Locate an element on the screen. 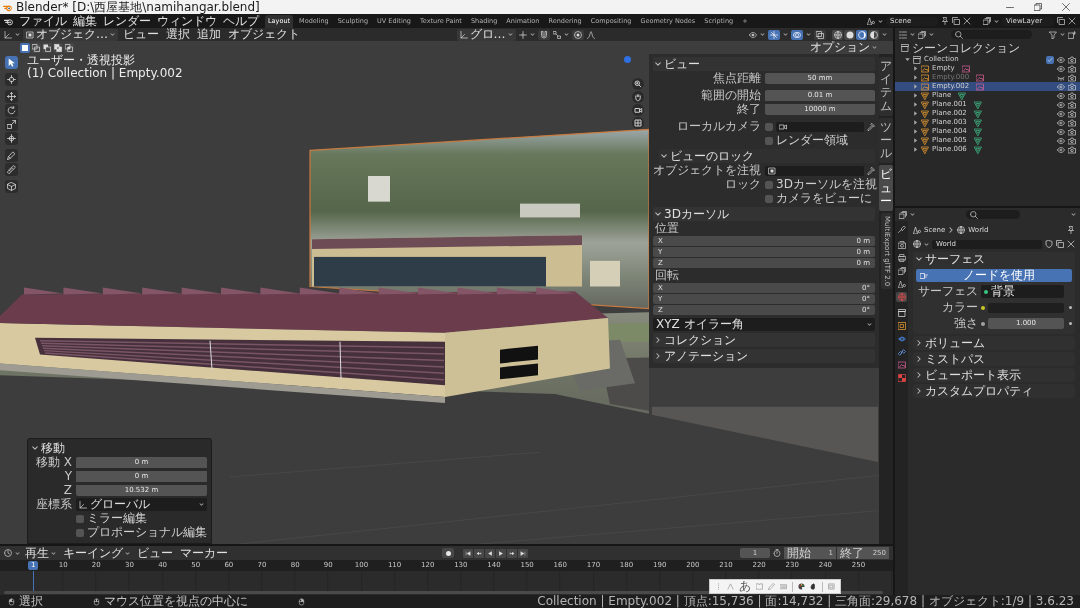 The width and height of the screenshot is (1080, 608). grid-icon is located at coordinates (638, 123).